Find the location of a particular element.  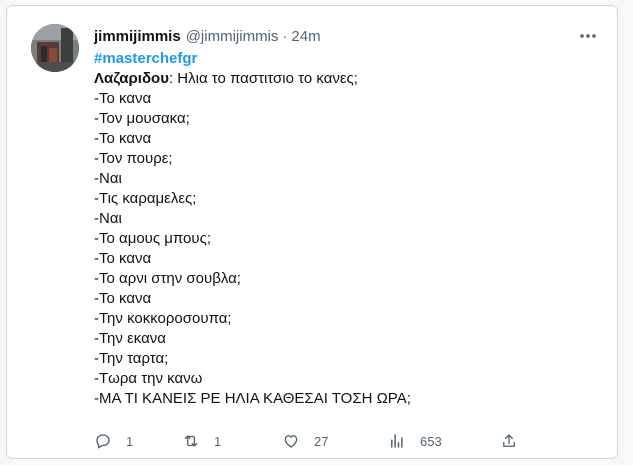

reply-button: 1 is located at coordinates (113, 441).